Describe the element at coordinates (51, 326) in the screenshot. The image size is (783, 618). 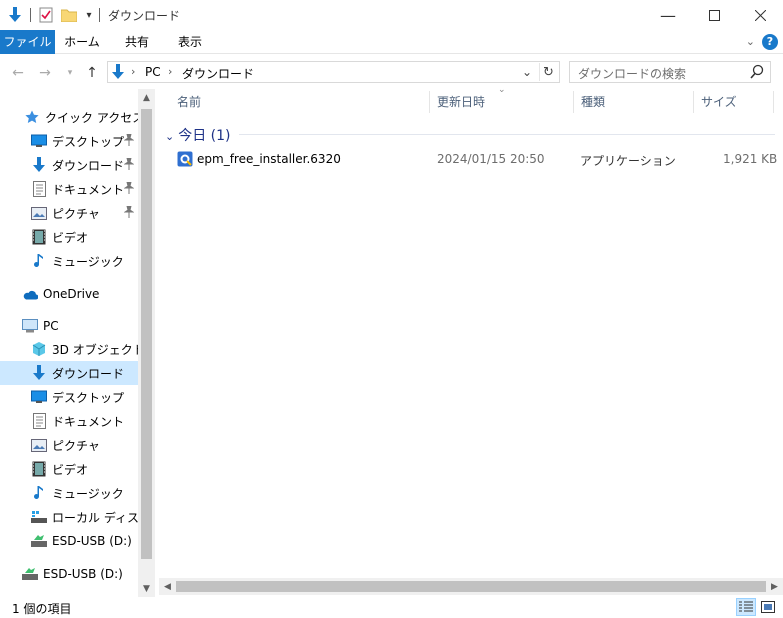
I see `nav-label: PC` at that location.